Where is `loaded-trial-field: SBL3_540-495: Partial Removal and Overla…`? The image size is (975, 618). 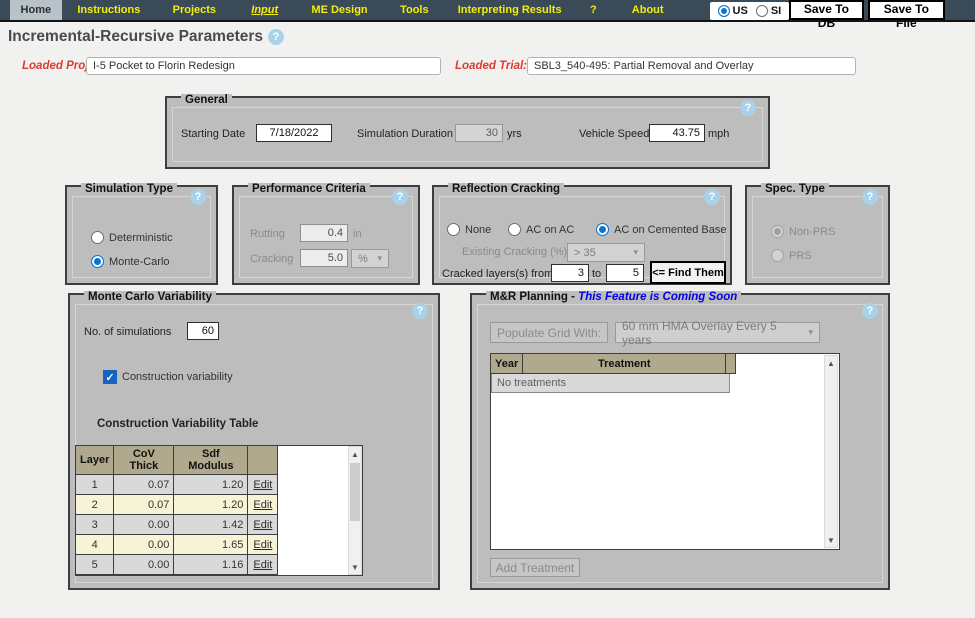 loaded-trial-field: SBL3_540-495: Partial Removal and Overla… is located at coordinates (691, 66).